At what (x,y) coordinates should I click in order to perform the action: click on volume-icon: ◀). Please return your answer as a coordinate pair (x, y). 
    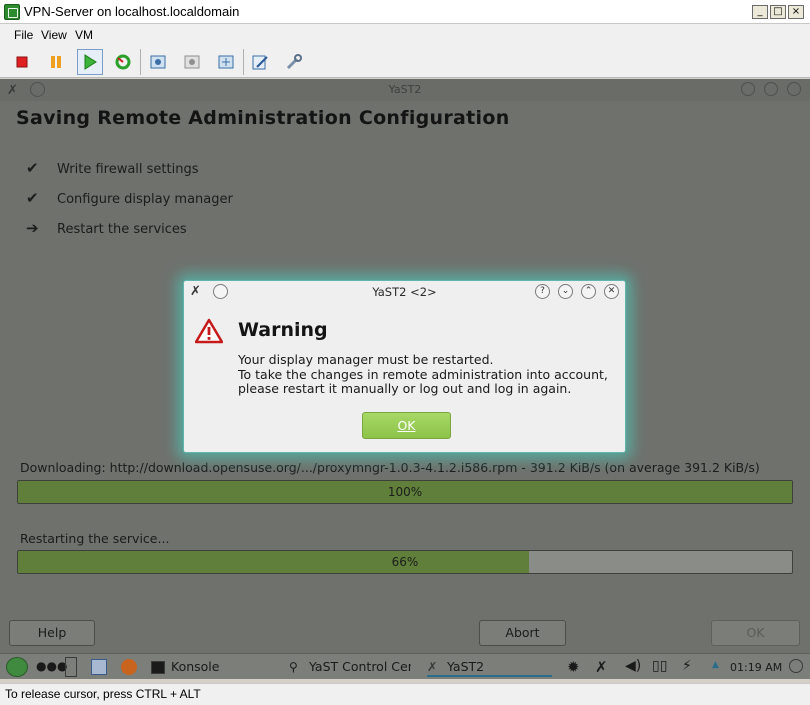
    Looking at the image, I should click on (633, 666).